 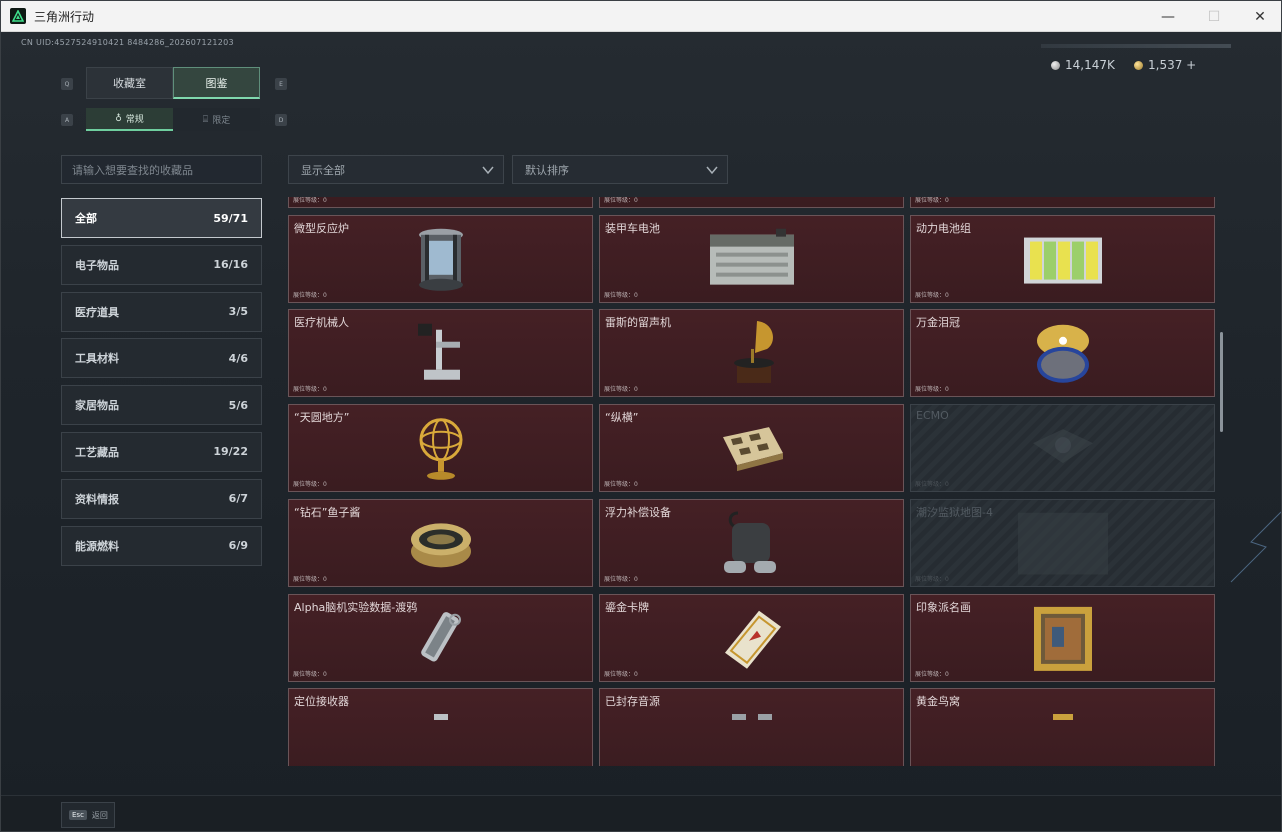 What do you see at coordinates (1221, 382) in the screenshot?
I see `grid-scrollbar` at bounding box center [1221, 382].